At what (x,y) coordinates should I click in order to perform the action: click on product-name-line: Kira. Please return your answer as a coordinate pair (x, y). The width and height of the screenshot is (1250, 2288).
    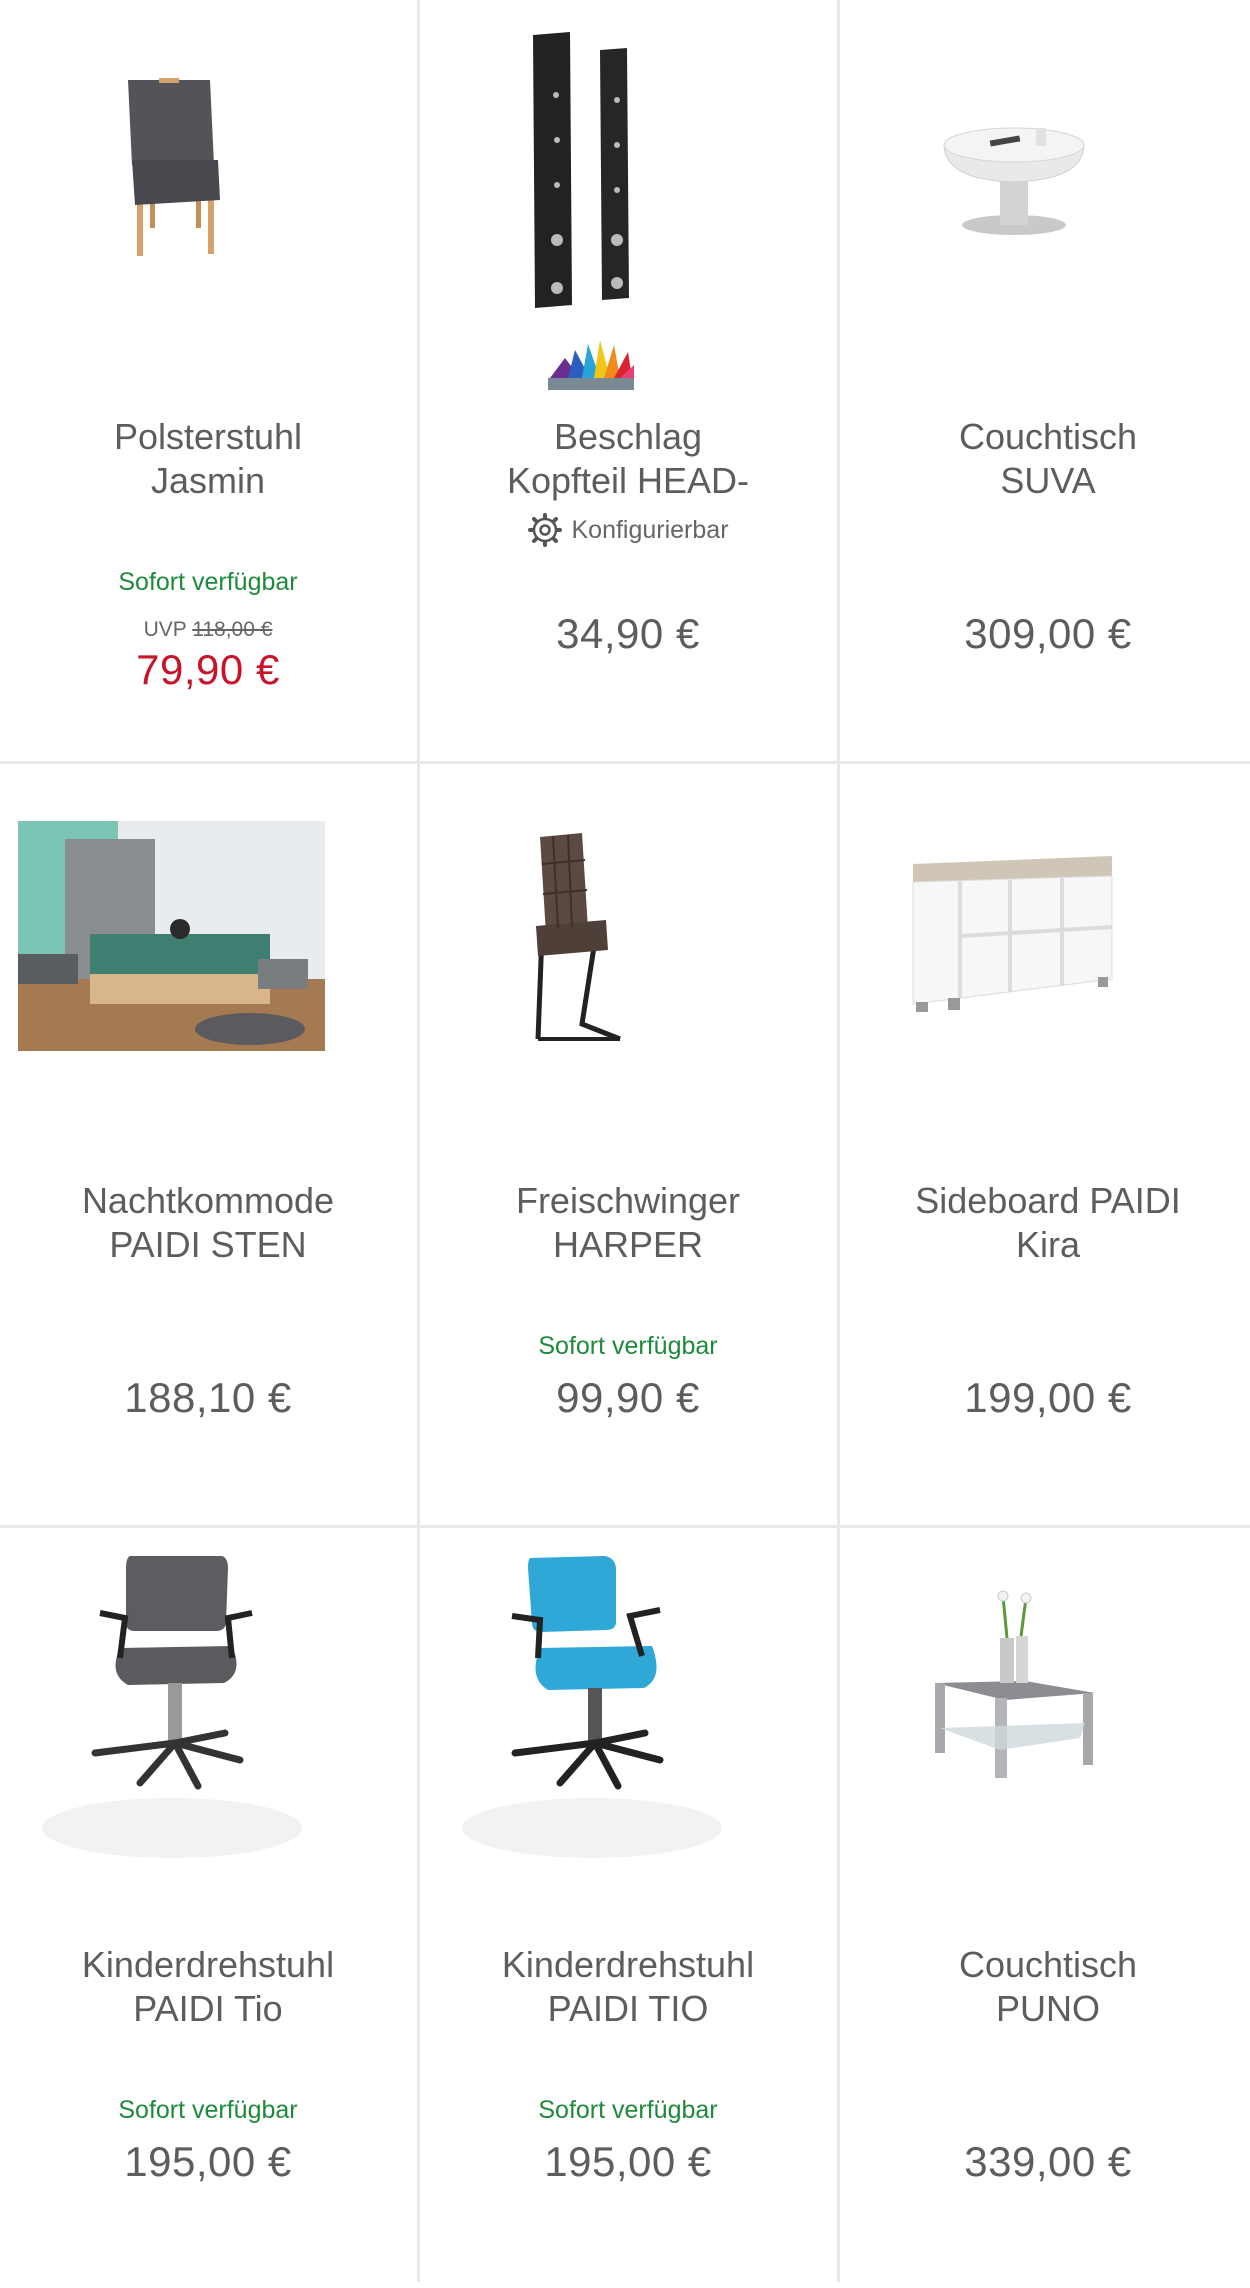
    Looking at the image, I should click on (1048, 1244).